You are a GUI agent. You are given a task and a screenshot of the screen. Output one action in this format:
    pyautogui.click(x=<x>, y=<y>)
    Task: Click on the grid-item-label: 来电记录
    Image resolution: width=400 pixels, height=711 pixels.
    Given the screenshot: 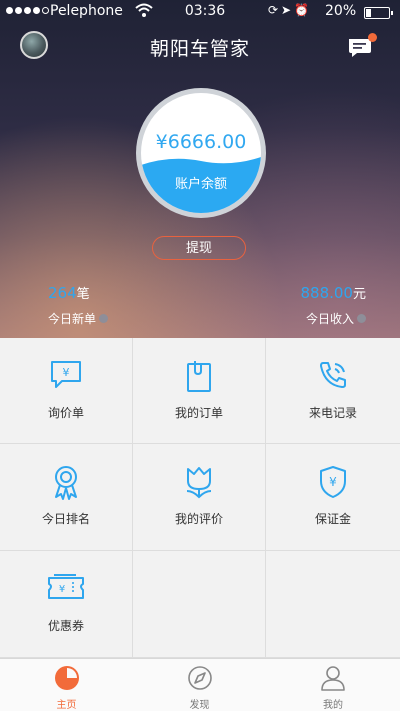 What is the action you would take?
    pyautogui.click(x=332, y=413)
    